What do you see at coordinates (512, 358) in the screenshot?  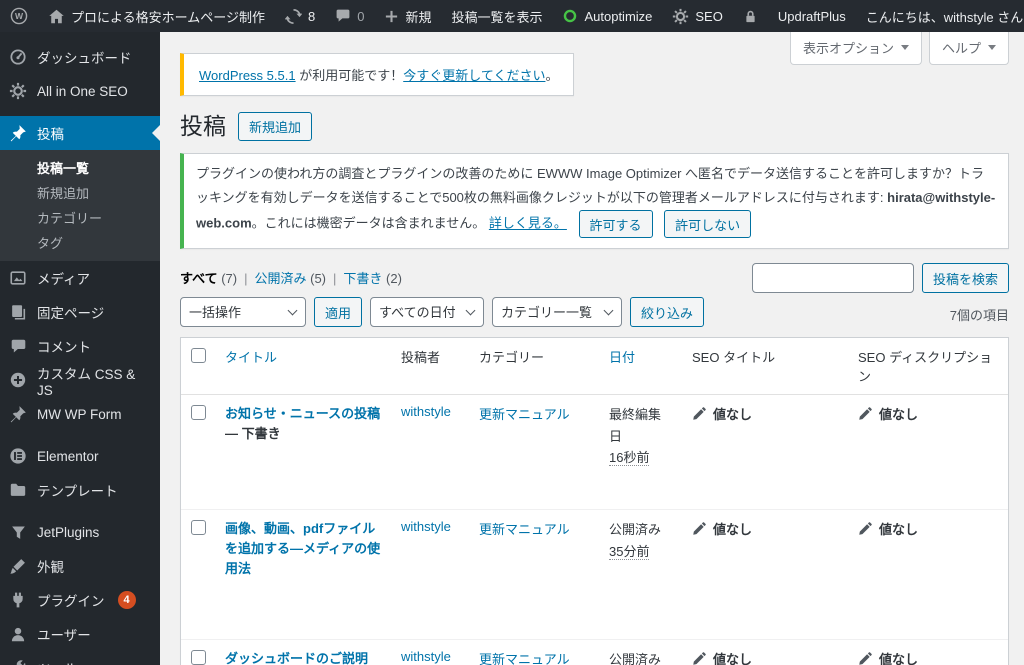 I see `column-header-category: カテゴリー` at bounding box center [512, 358].